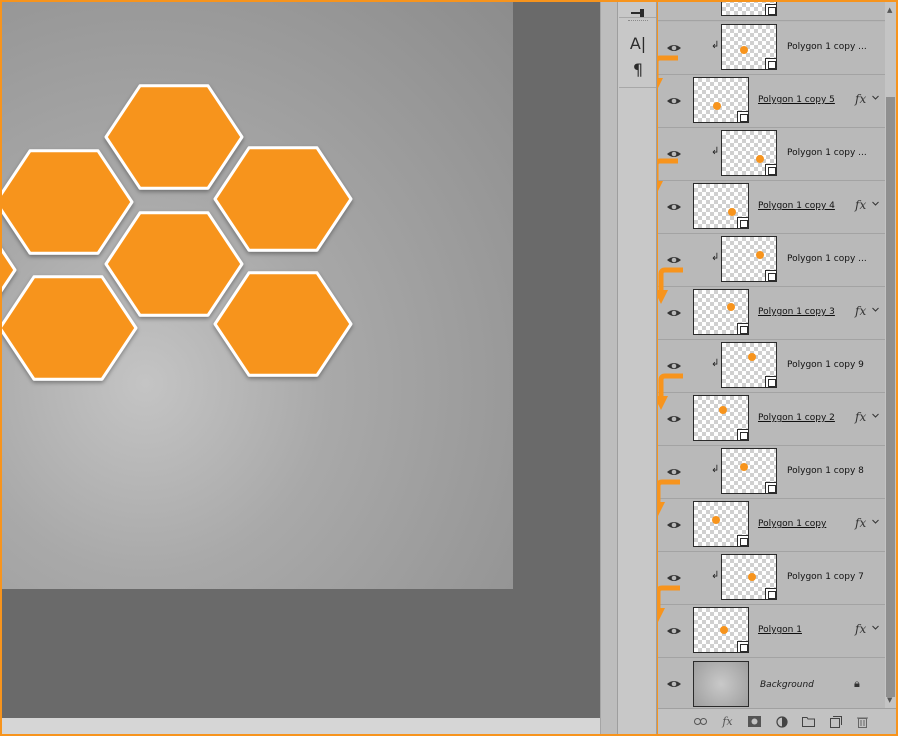  I want to click on layer-name: Polygon 1 copy 4, so click(796, 206).